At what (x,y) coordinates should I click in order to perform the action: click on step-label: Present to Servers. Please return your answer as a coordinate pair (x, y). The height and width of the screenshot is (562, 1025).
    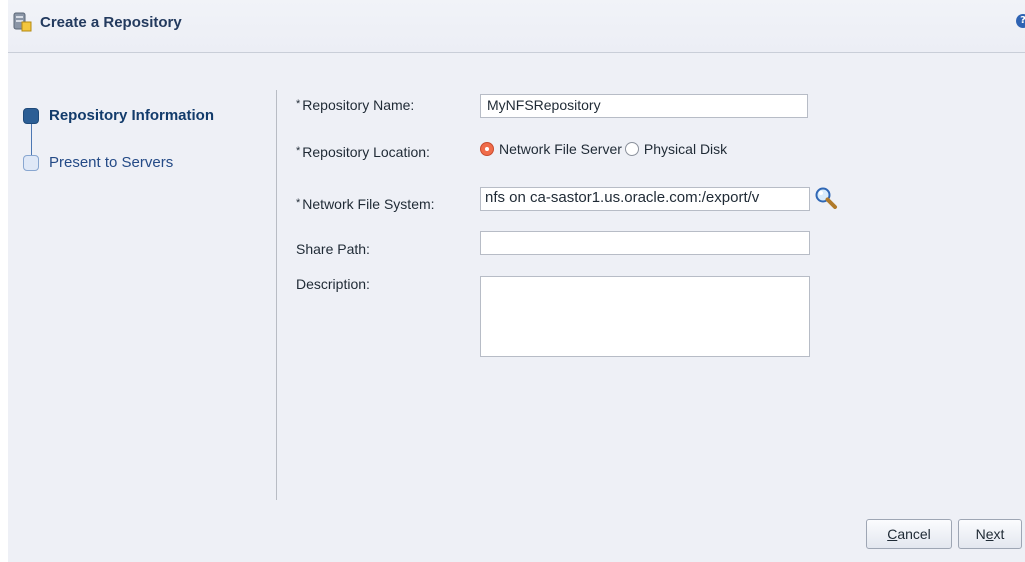
    Looking at the image, I should click on (111, 162).